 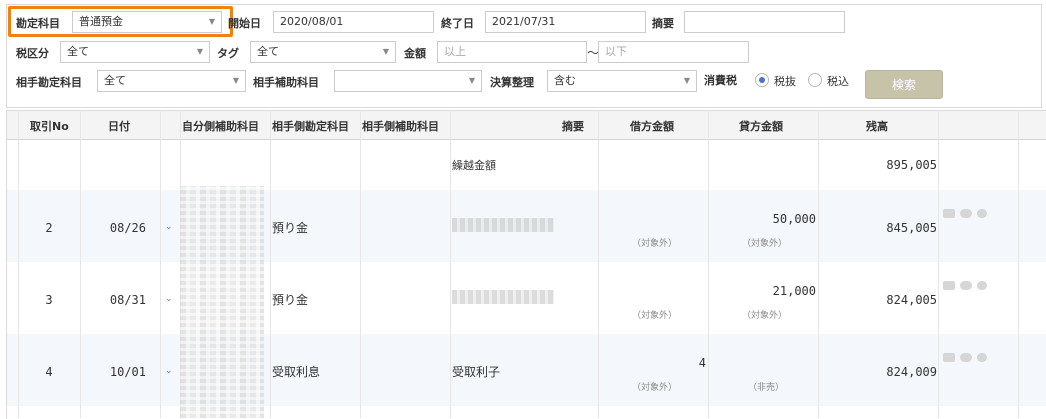 What do you see at coordinates (171, 81) in the screenshot?
I see `counter-account-select: 全て` at bounding box center [171, 81].